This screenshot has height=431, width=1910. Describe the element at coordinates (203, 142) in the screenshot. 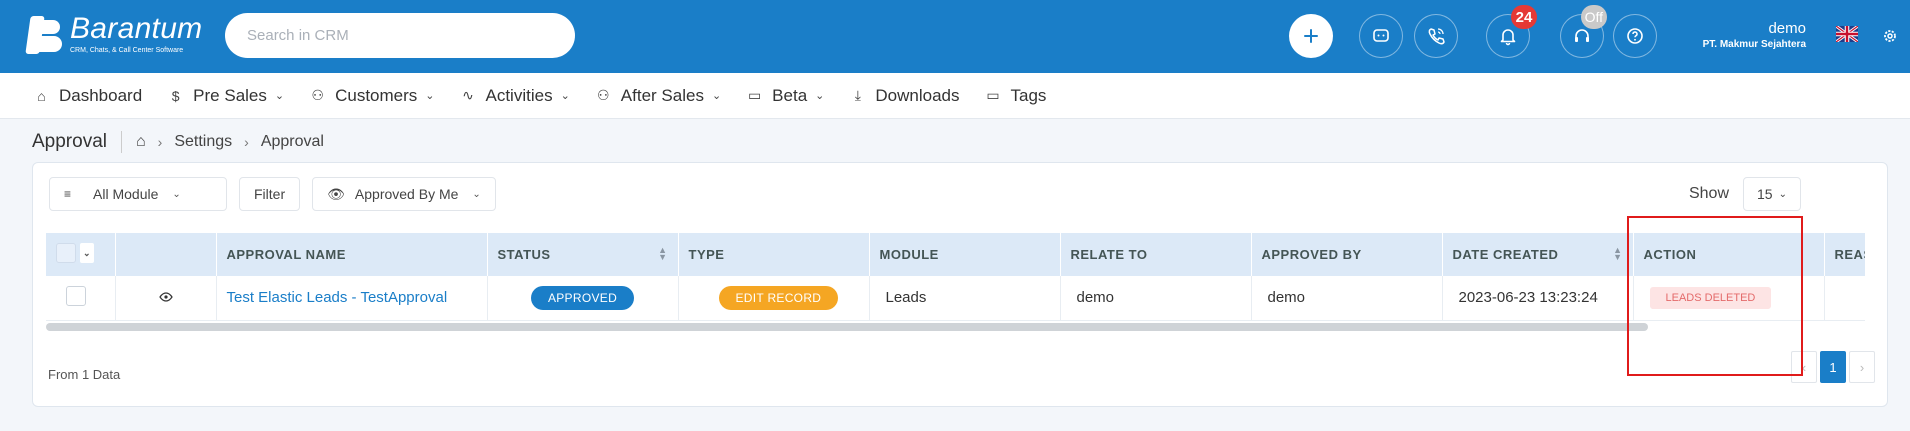

I see `breadcrumb-settings: Settings` at that location.